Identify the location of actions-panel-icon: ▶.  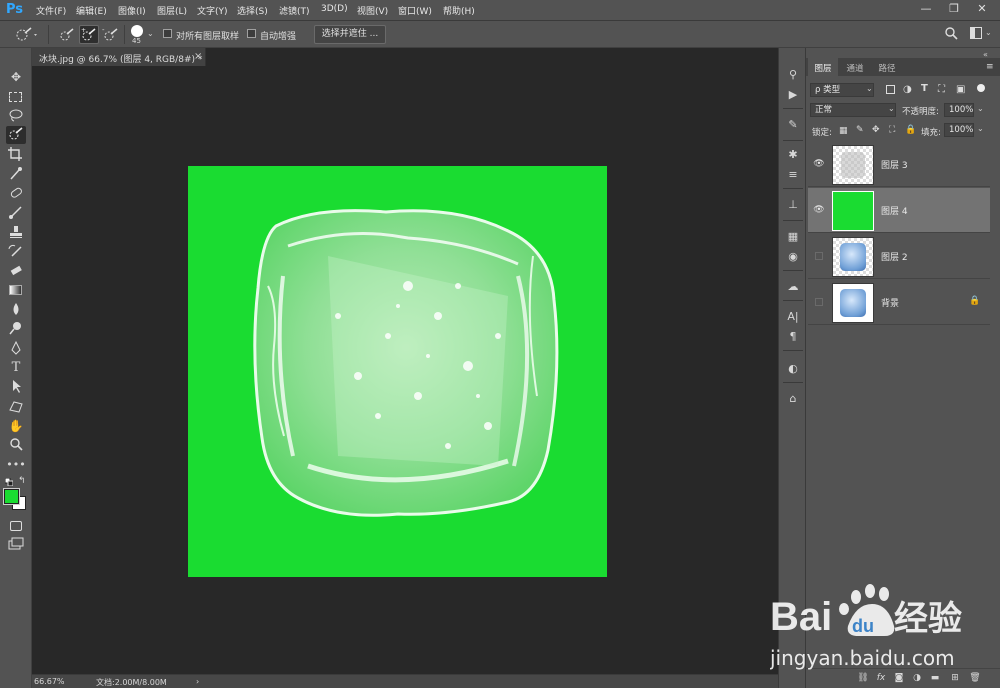
(793, 95).